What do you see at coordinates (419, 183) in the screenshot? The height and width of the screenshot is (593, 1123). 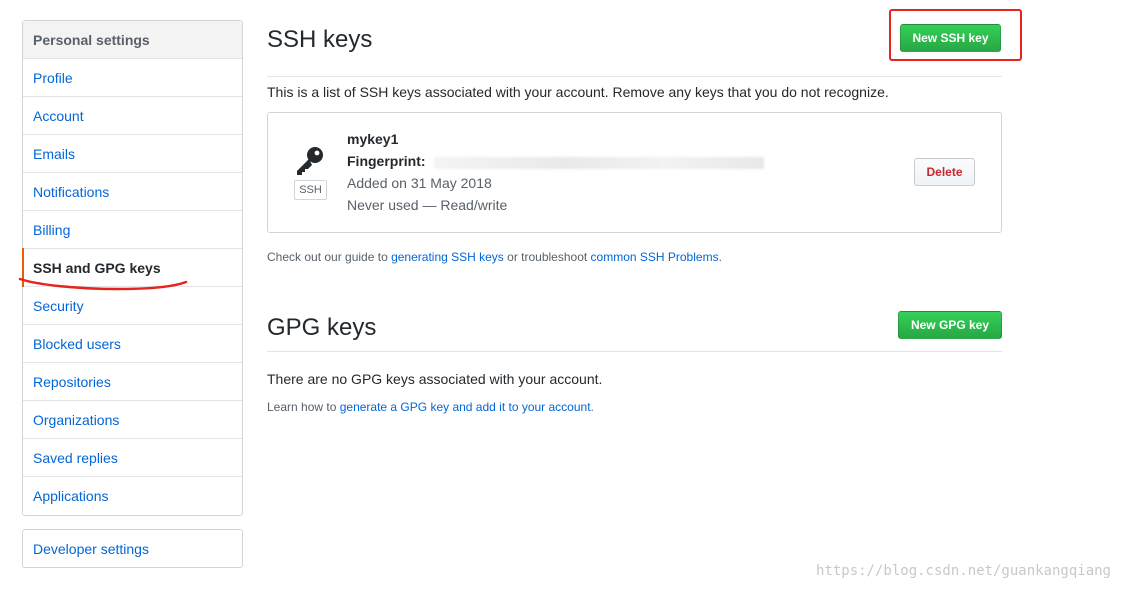 I see `key-added-date: Added on 31 May 2018` at bounding box center [419, 183].